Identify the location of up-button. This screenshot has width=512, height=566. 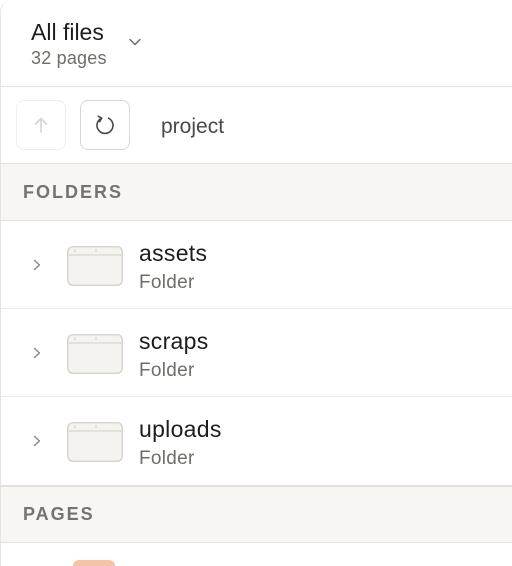
(41, 125).